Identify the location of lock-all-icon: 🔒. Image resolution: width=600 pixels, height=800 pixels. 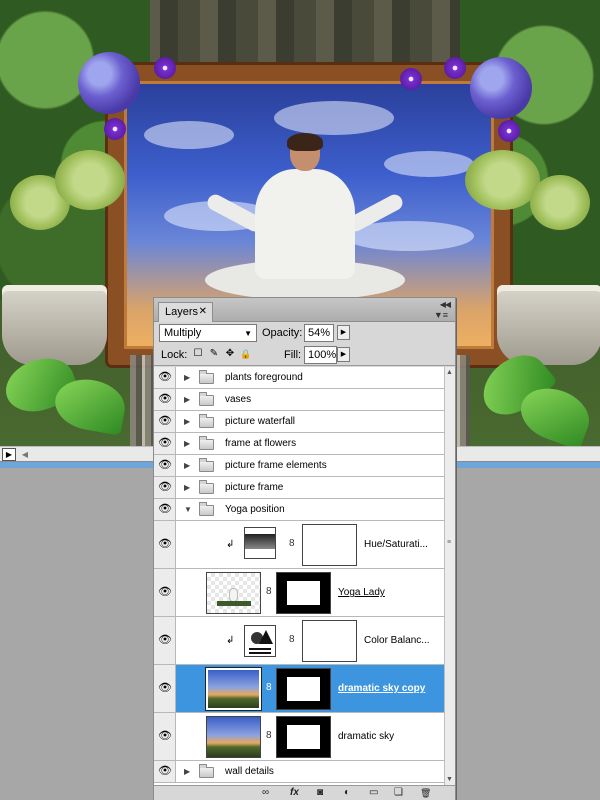
(246, 354).